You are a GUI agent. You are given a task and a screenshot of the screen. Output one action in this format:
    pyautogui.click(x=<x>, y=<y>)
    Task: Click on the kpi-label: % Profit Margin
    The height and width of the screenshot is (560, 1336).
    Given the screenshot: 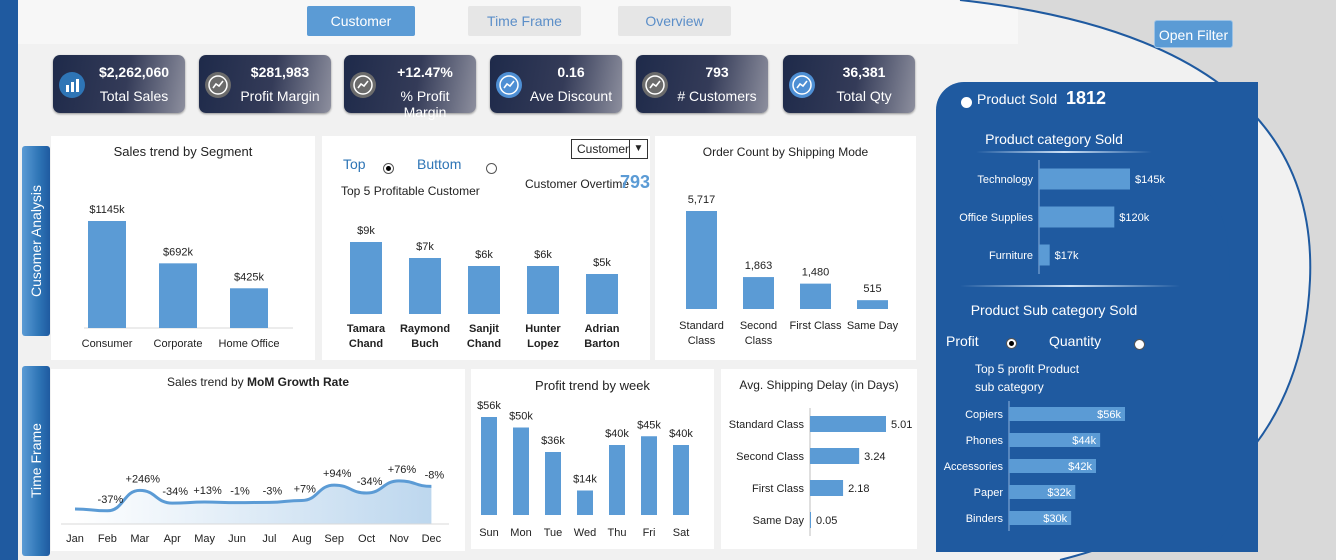 What is the action you would take?
    pyautogui.click(x=425, y=104)
    